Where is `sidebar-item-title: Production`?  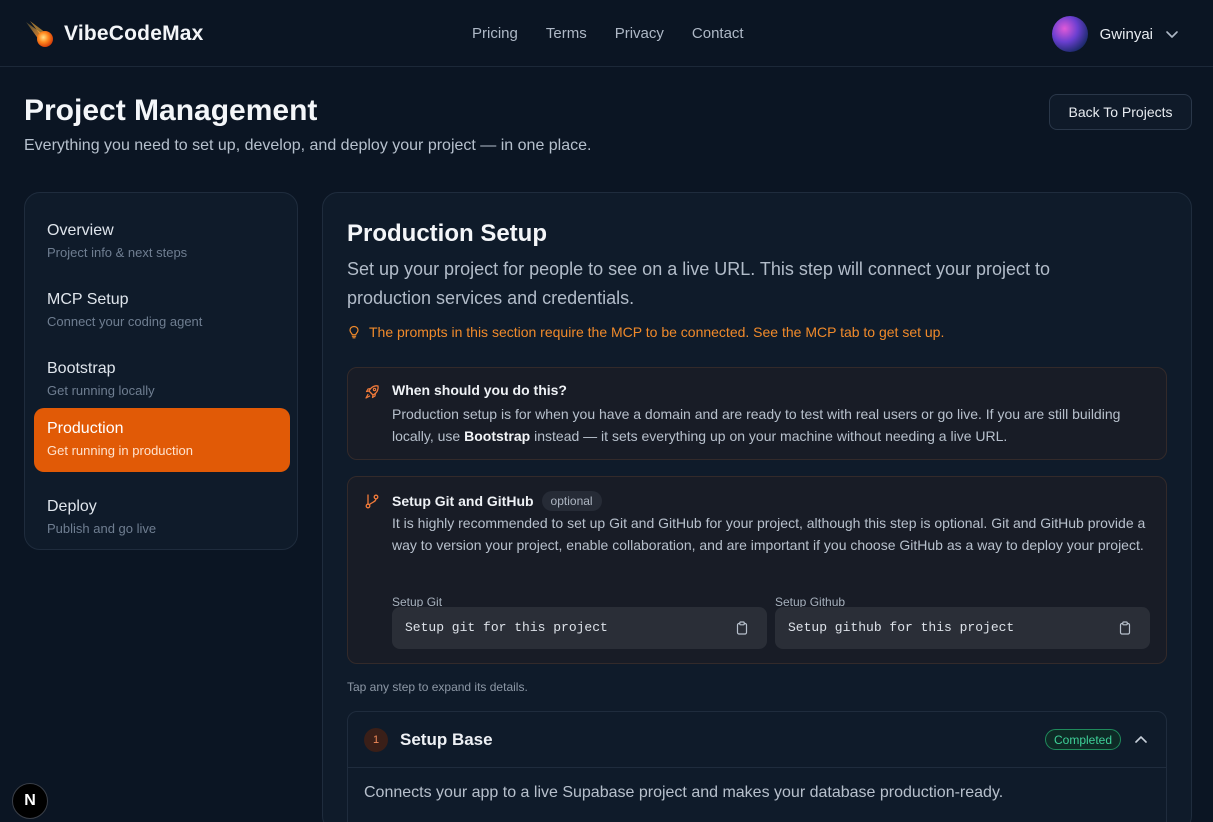
sidebar-item-title: Production is located at coordinates (85, 428).